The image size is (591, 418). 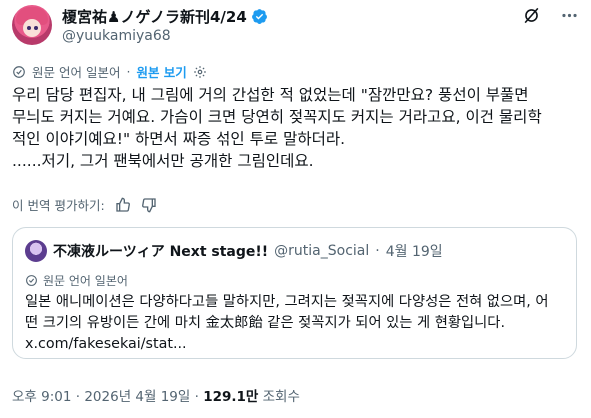 I want to click on quoted-translation-bar: 원문 언어 일본어, so click(x=76, y=280).